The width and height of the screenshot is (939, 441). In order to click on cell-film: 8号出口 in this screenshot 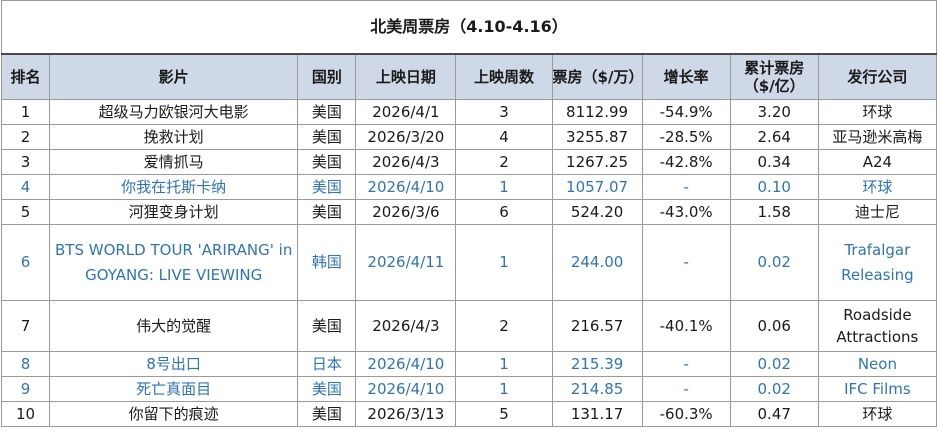, I will do `click(174, 364)`.